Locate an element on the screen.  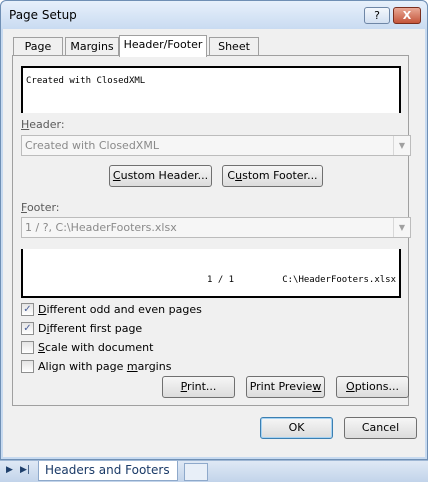
next-sheet-icon: ▶ is located at coordinates (9, 470).